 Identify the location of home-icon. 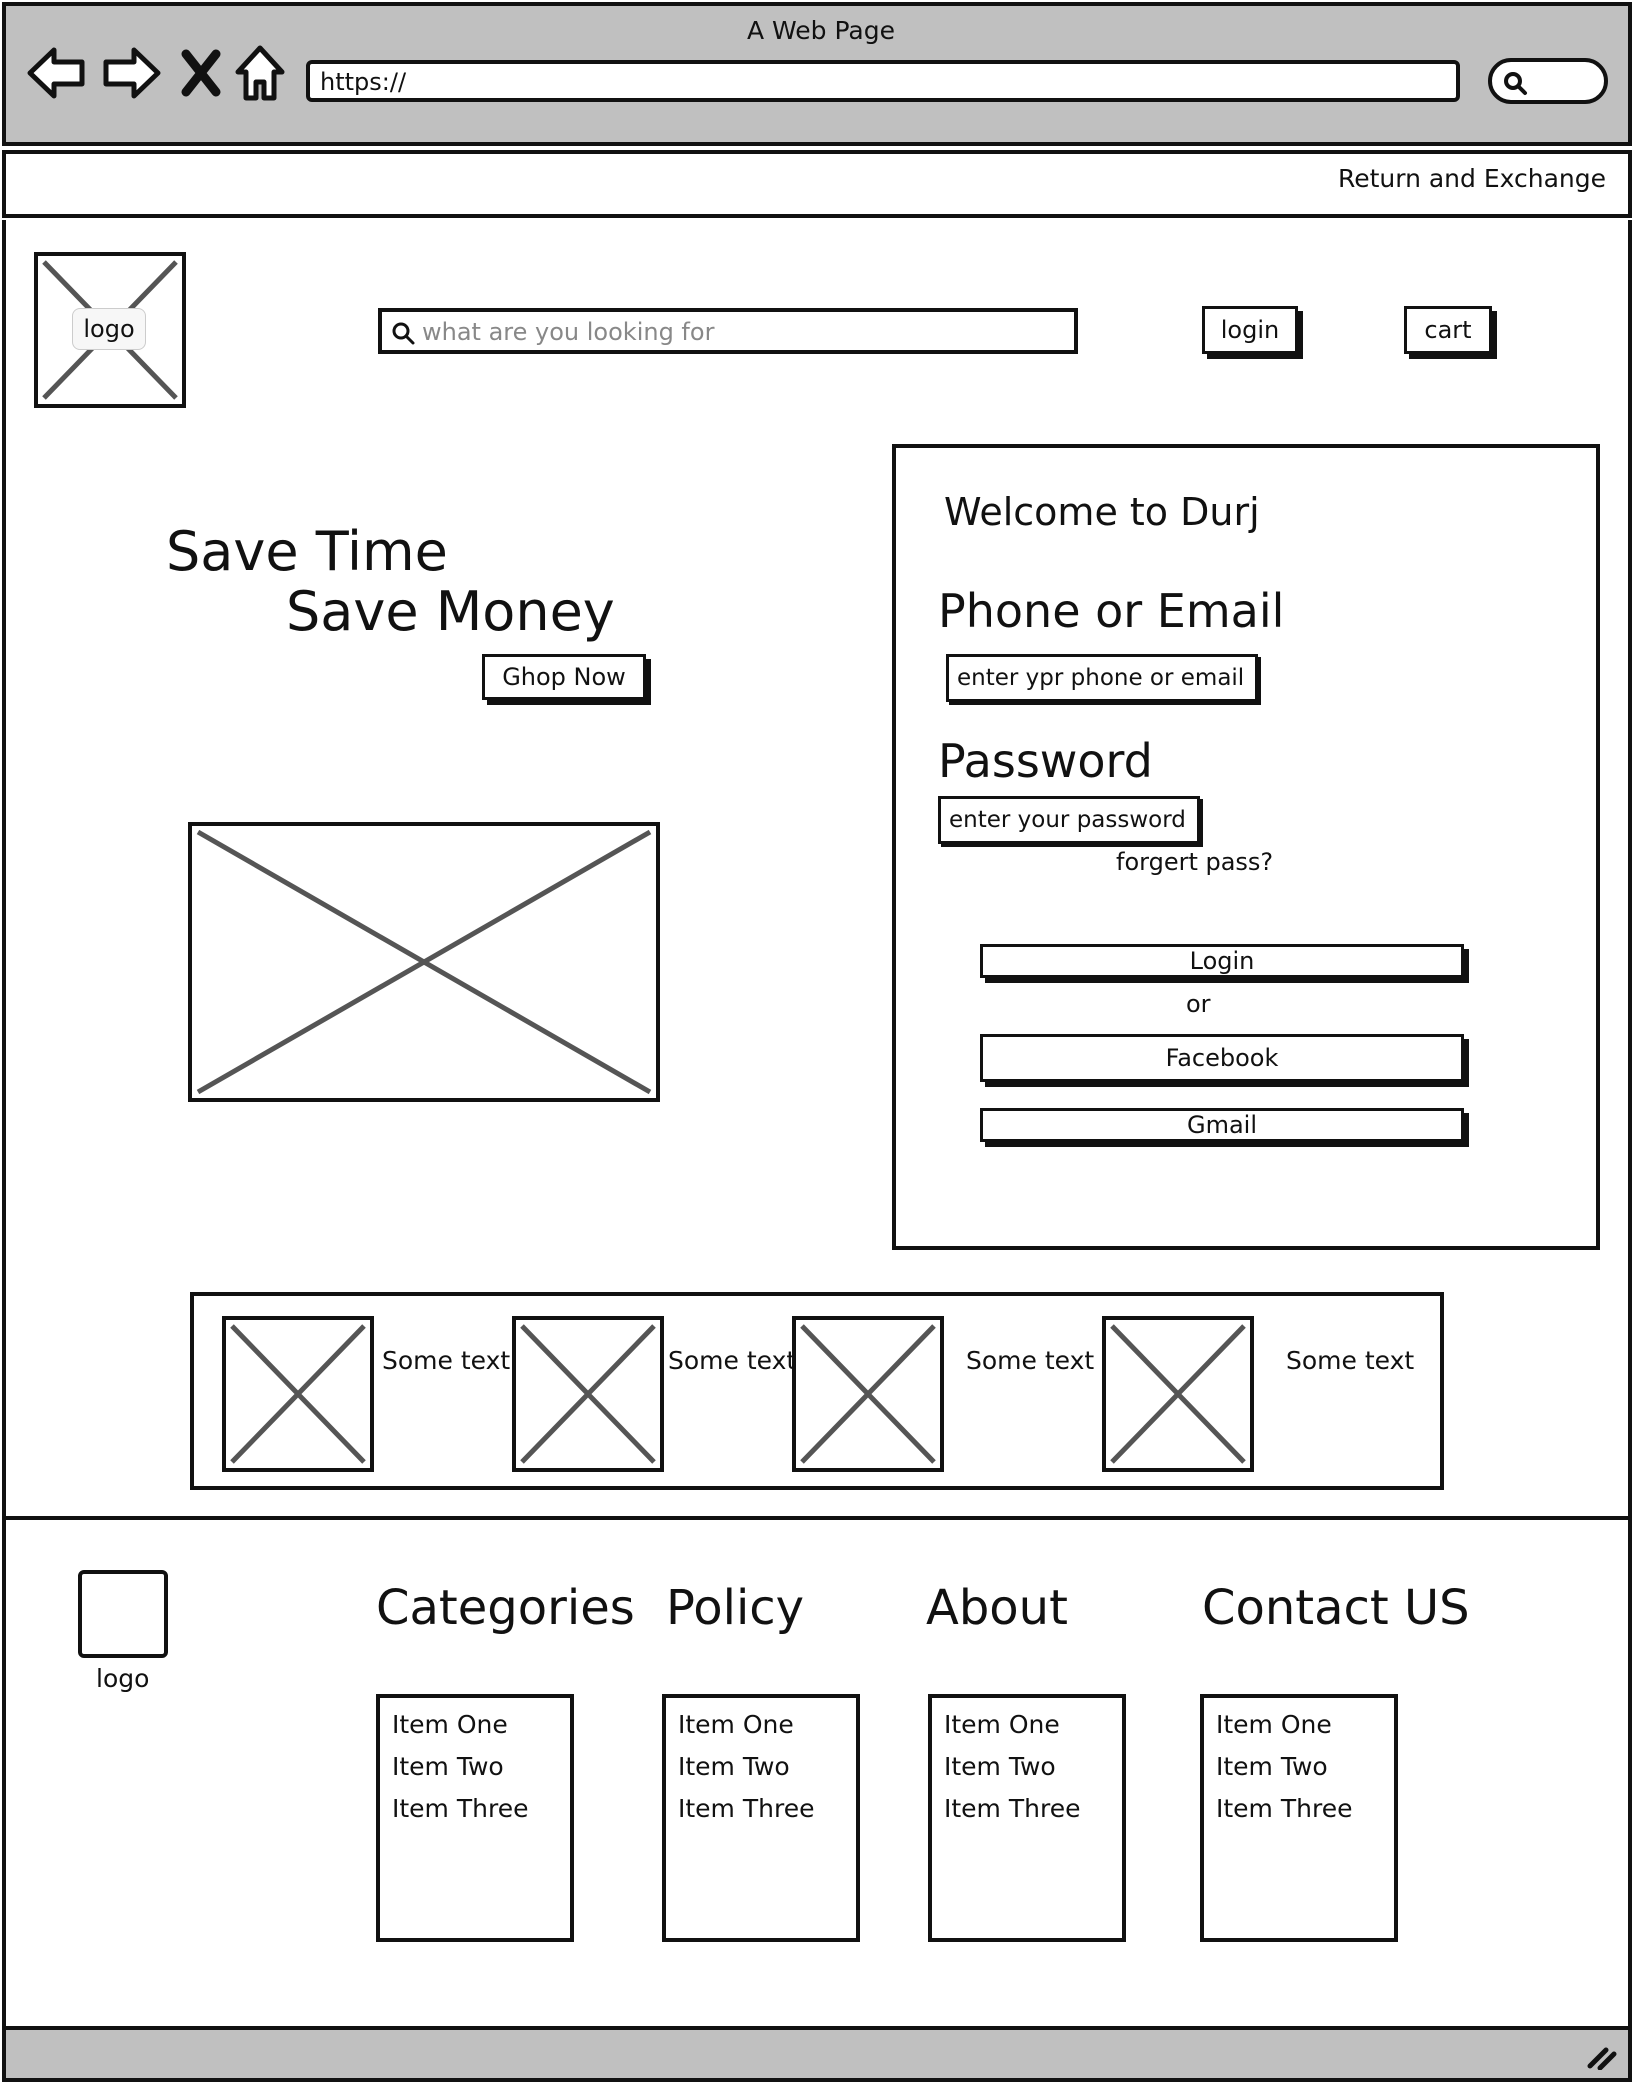
(260, 73).